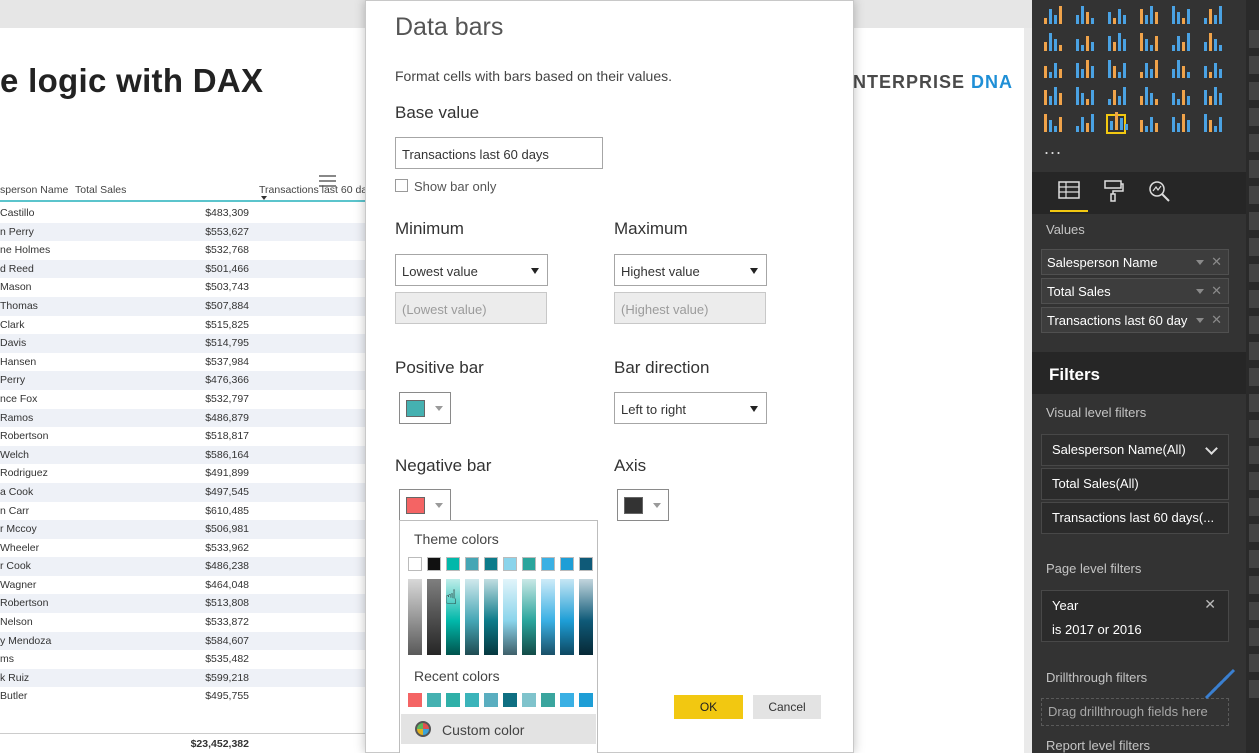  What do you see at coordinates (1135, 291) in the screenshot?
I see `field-well-total-sales: Total Sales ✕` at bounding box center [1135, 291].